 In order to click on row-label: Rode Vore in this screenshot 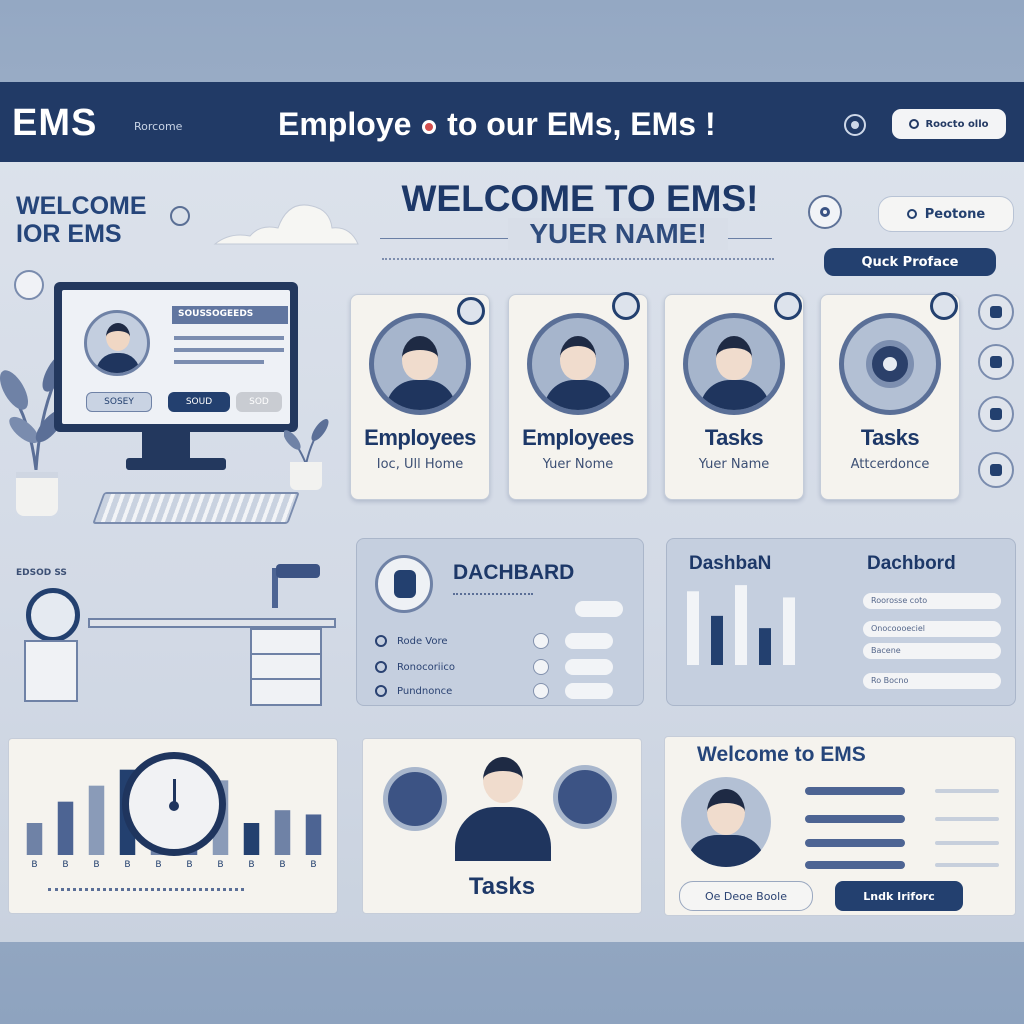, I will do `click(422, 641)`.